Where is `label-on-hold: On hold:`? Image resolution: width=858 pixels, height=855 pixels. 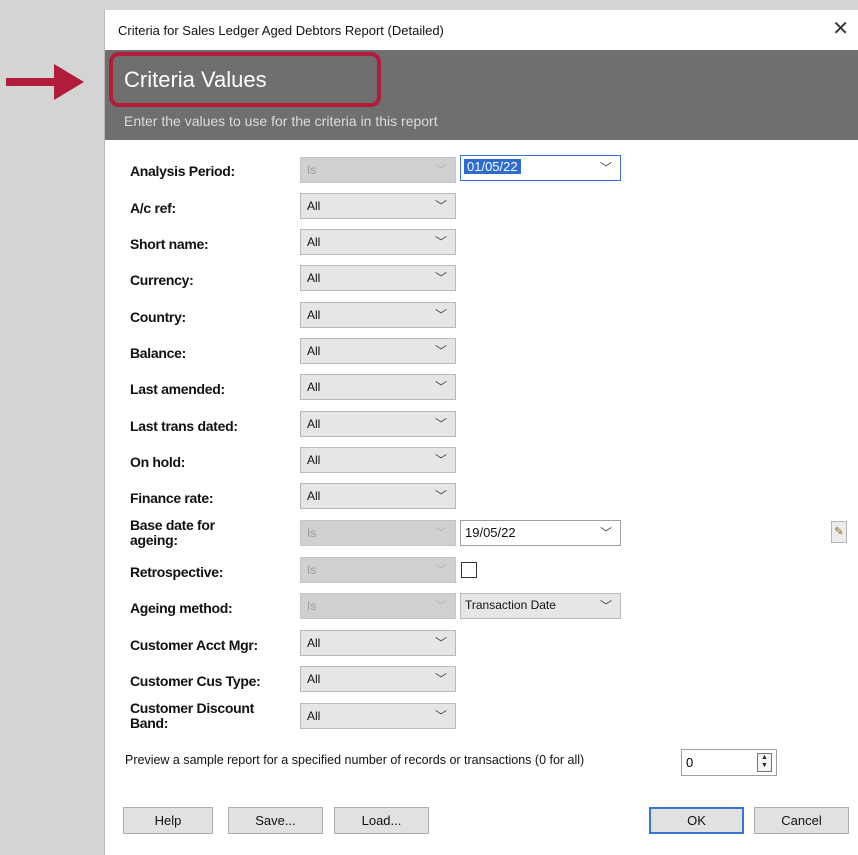
label-on-hold: On hold: is located at coordinates (158, 462).